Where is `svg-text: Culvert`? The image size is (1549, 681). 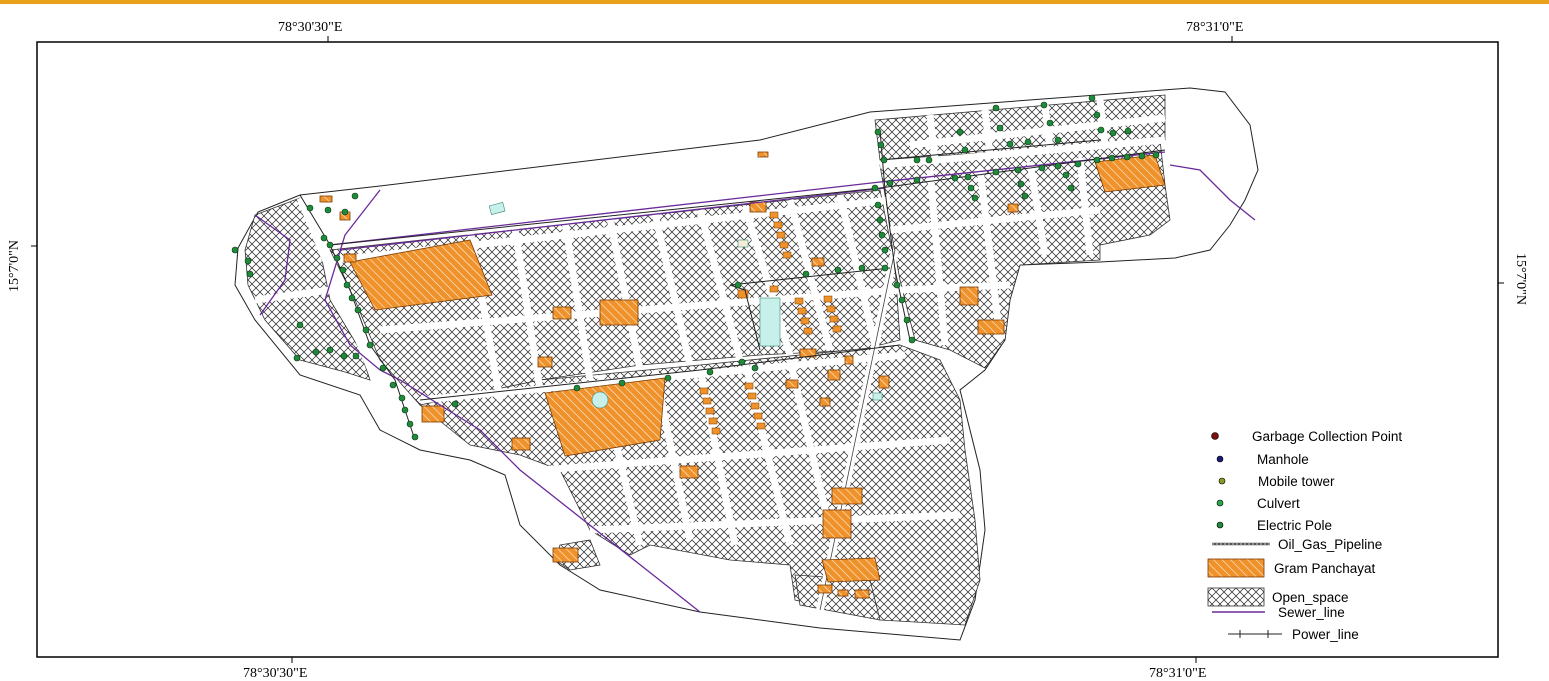 svg-text: Culvert is located at coordinates (1278, 503).